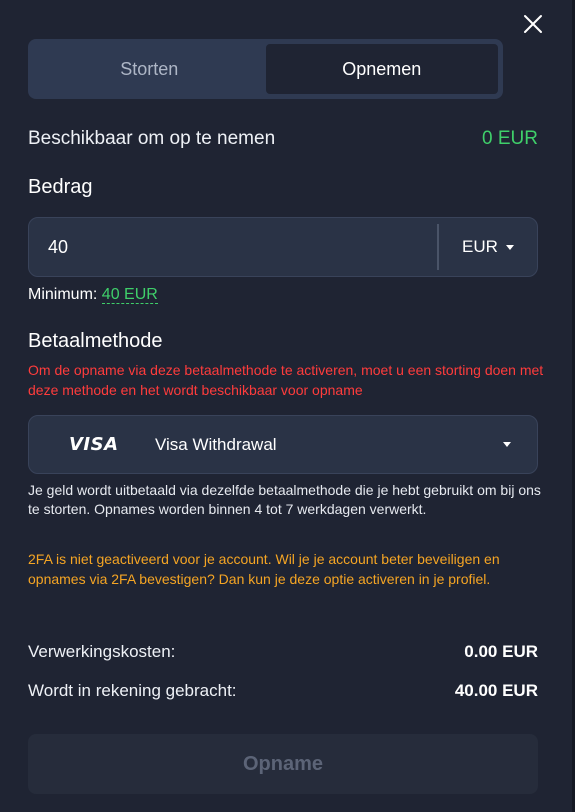 The image size is (575, 812). I want to click on available-label: Beschikbaar om op te nemen, so click(152, 138).